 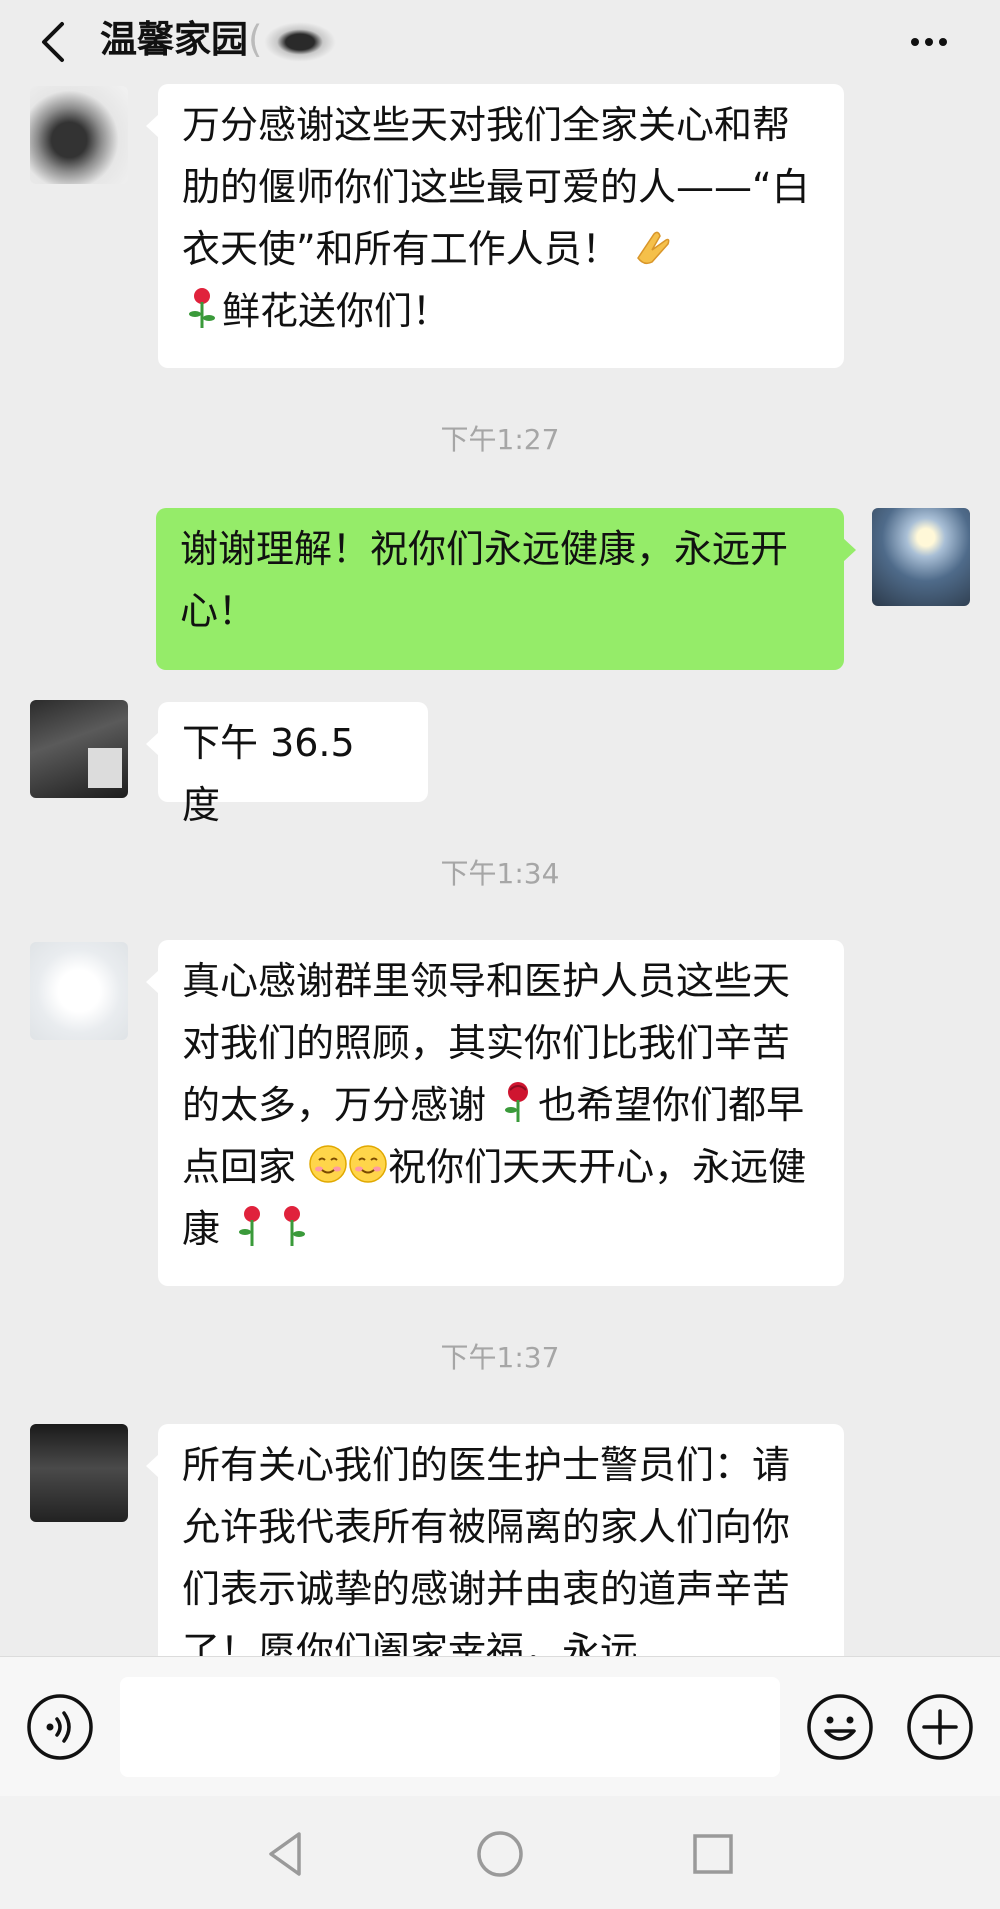 What do you see at coordinates (450, 1727) in the screenshot?
I see `message-input` at bounding box center [450, 1727].